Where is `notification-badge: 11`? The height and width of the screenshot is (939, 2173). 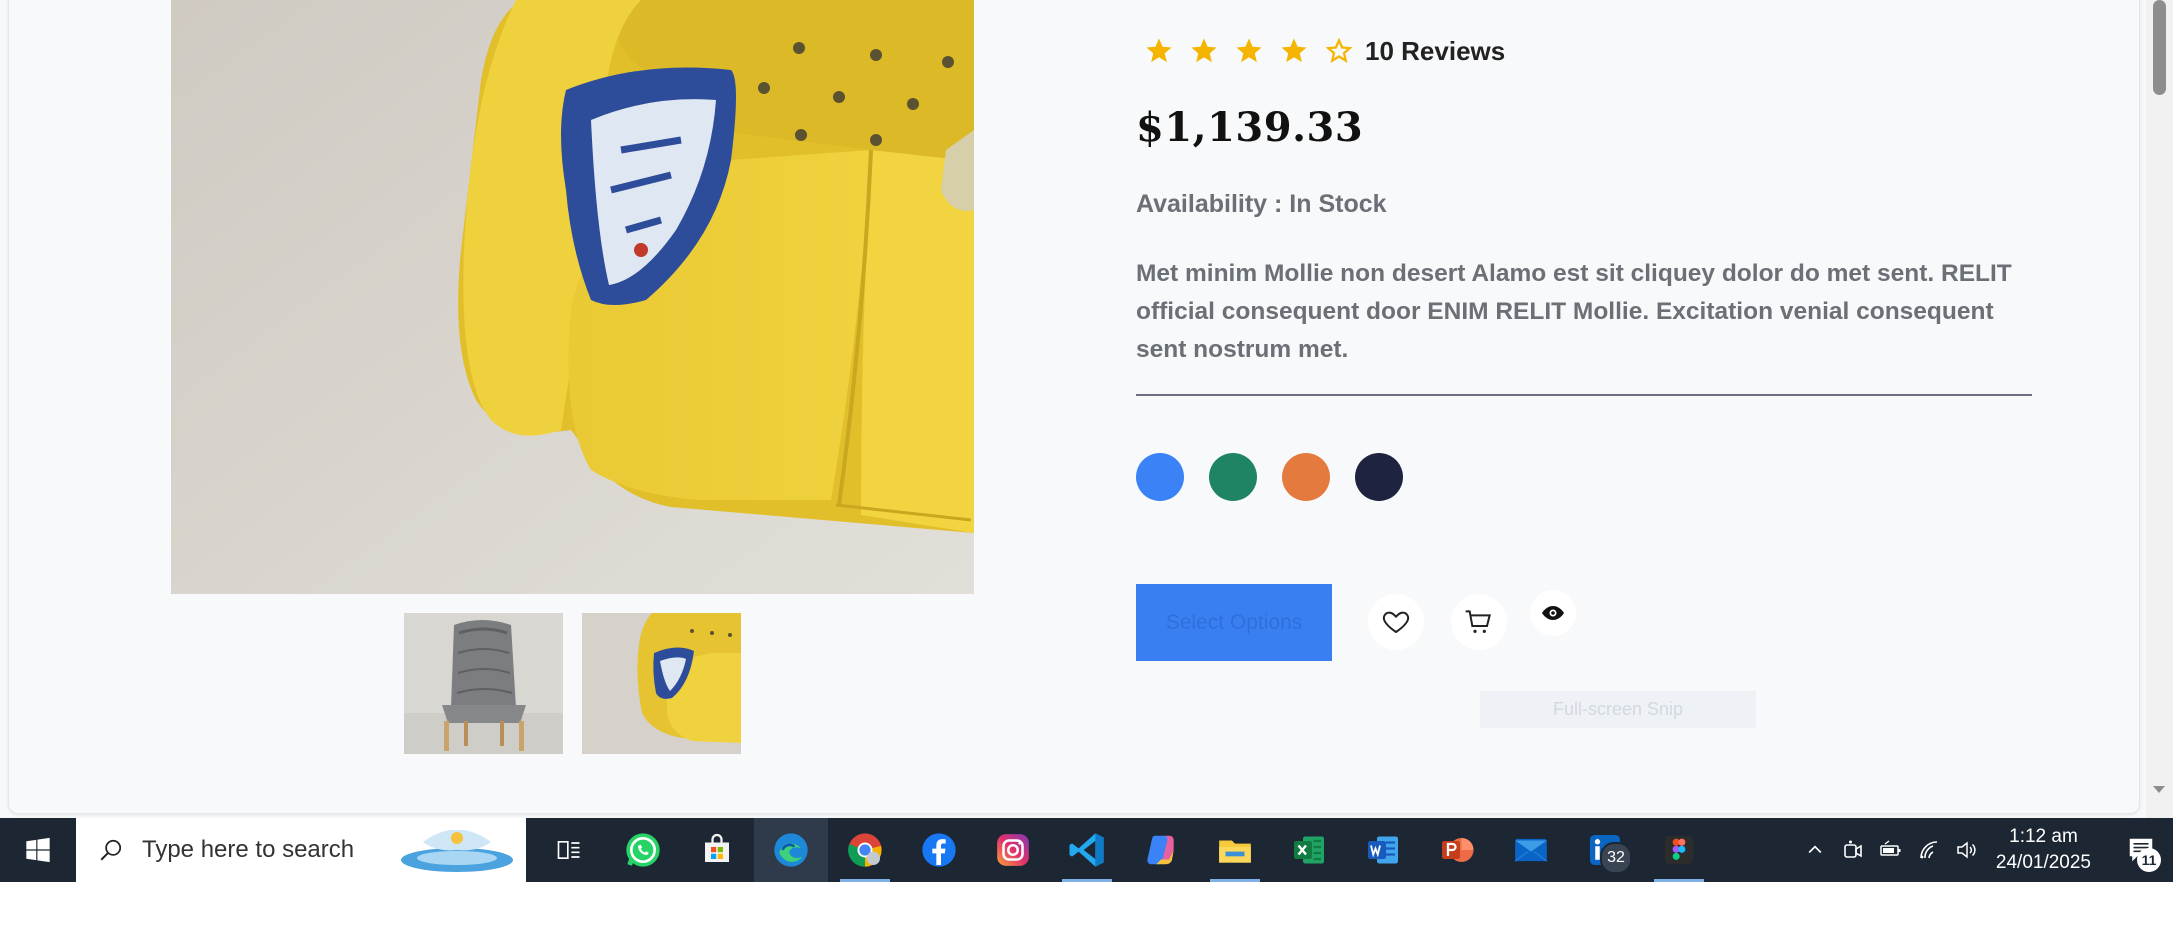 notification-badge: 11 is located at coordinates (2149, 860).